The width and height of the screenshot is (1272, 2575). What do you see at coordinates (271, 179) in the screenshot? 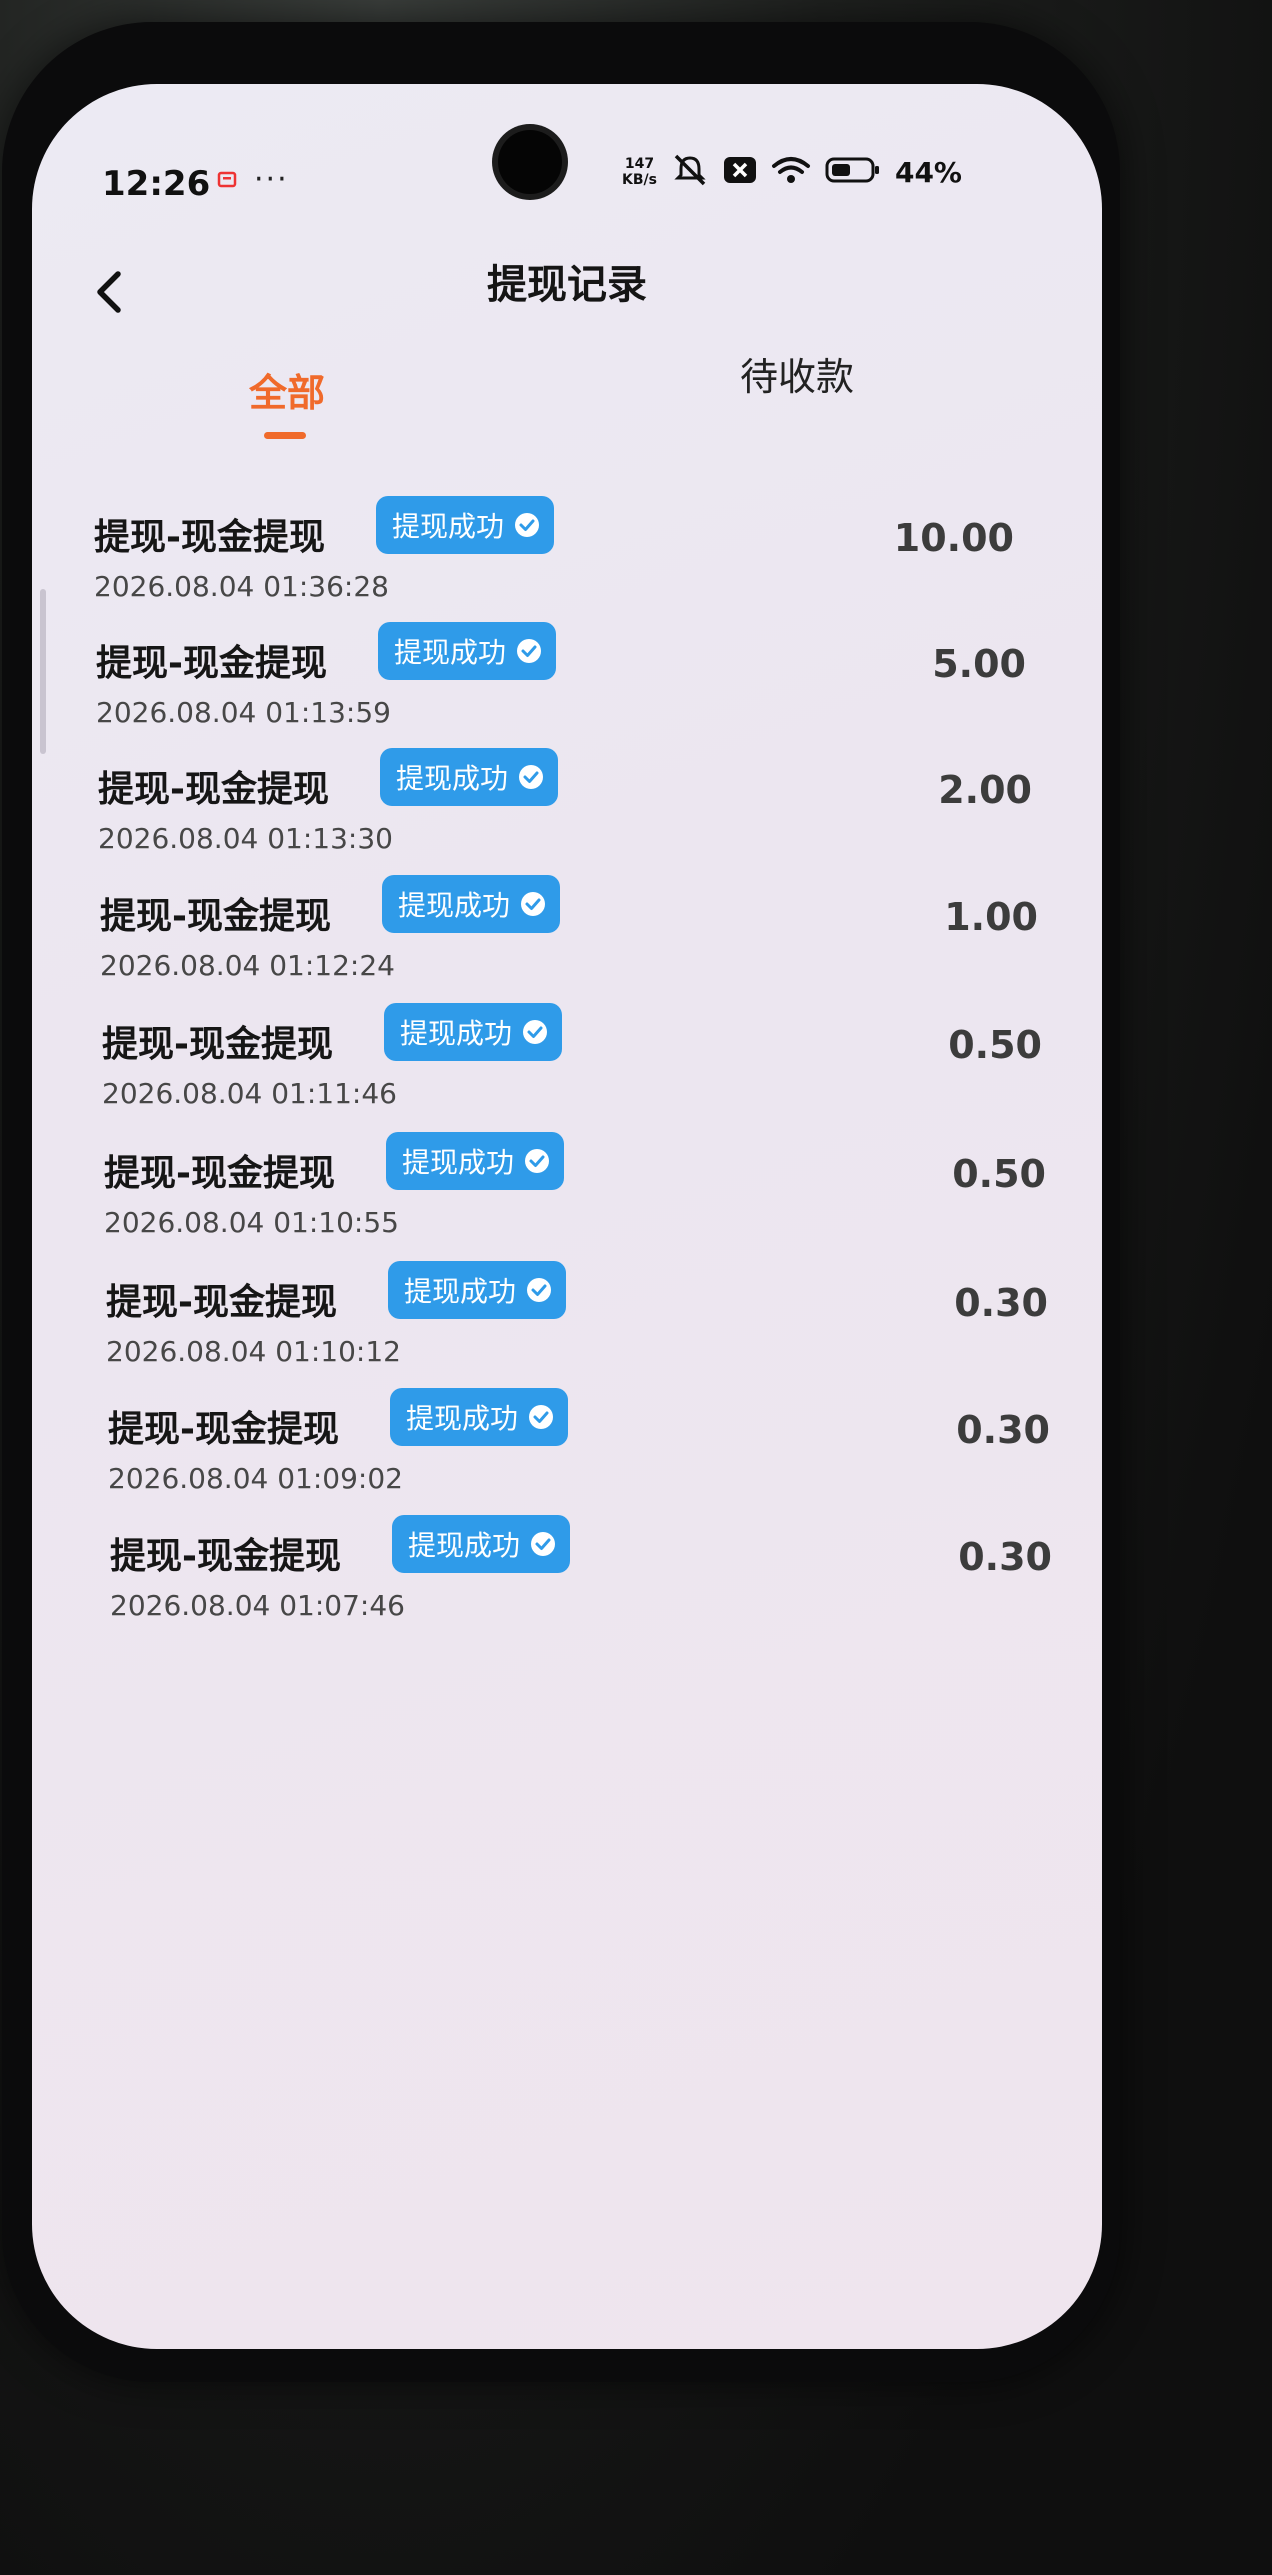
I see `status-more-dots: ···` at bounding box center [271, 179].